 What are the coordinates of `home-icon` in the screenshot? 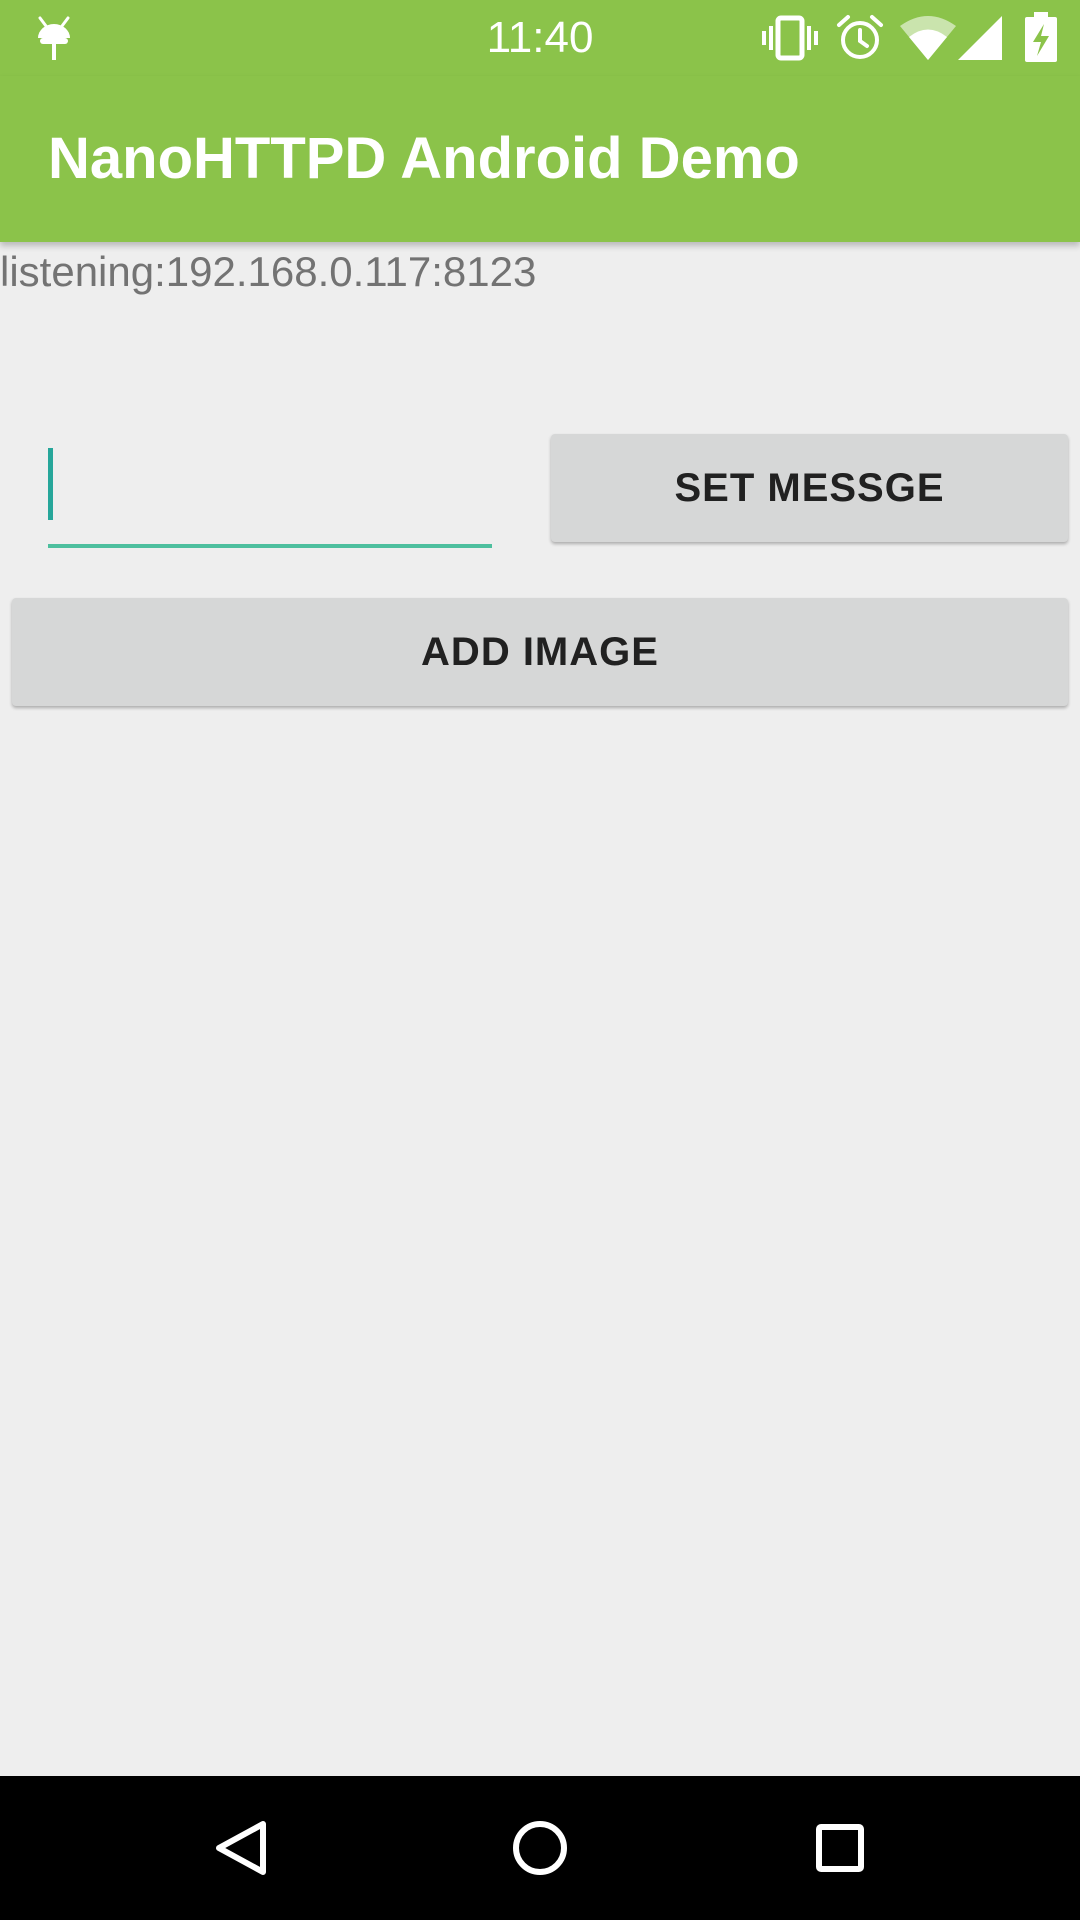 It's located at (540, 1848).